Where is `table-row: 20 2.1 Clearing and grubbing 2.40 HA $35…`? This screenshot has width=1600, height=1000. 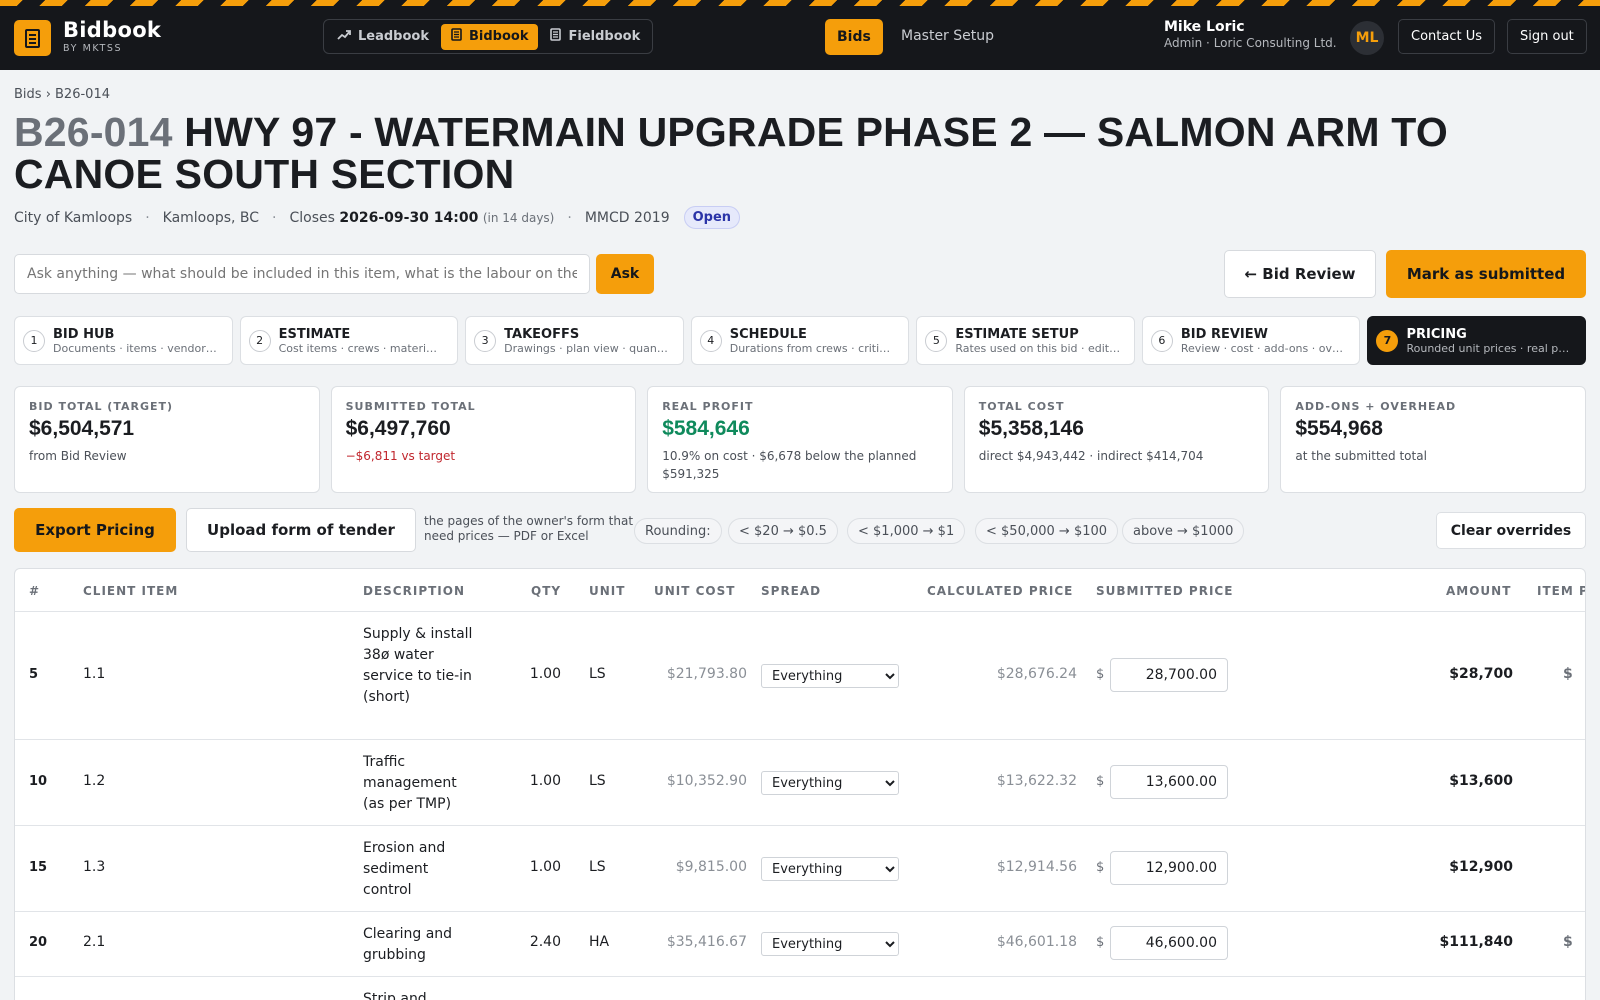
table-row: 20 2.1 Clearing and grubbing 2.40 HA $35… is located at coordinates (800, 944).